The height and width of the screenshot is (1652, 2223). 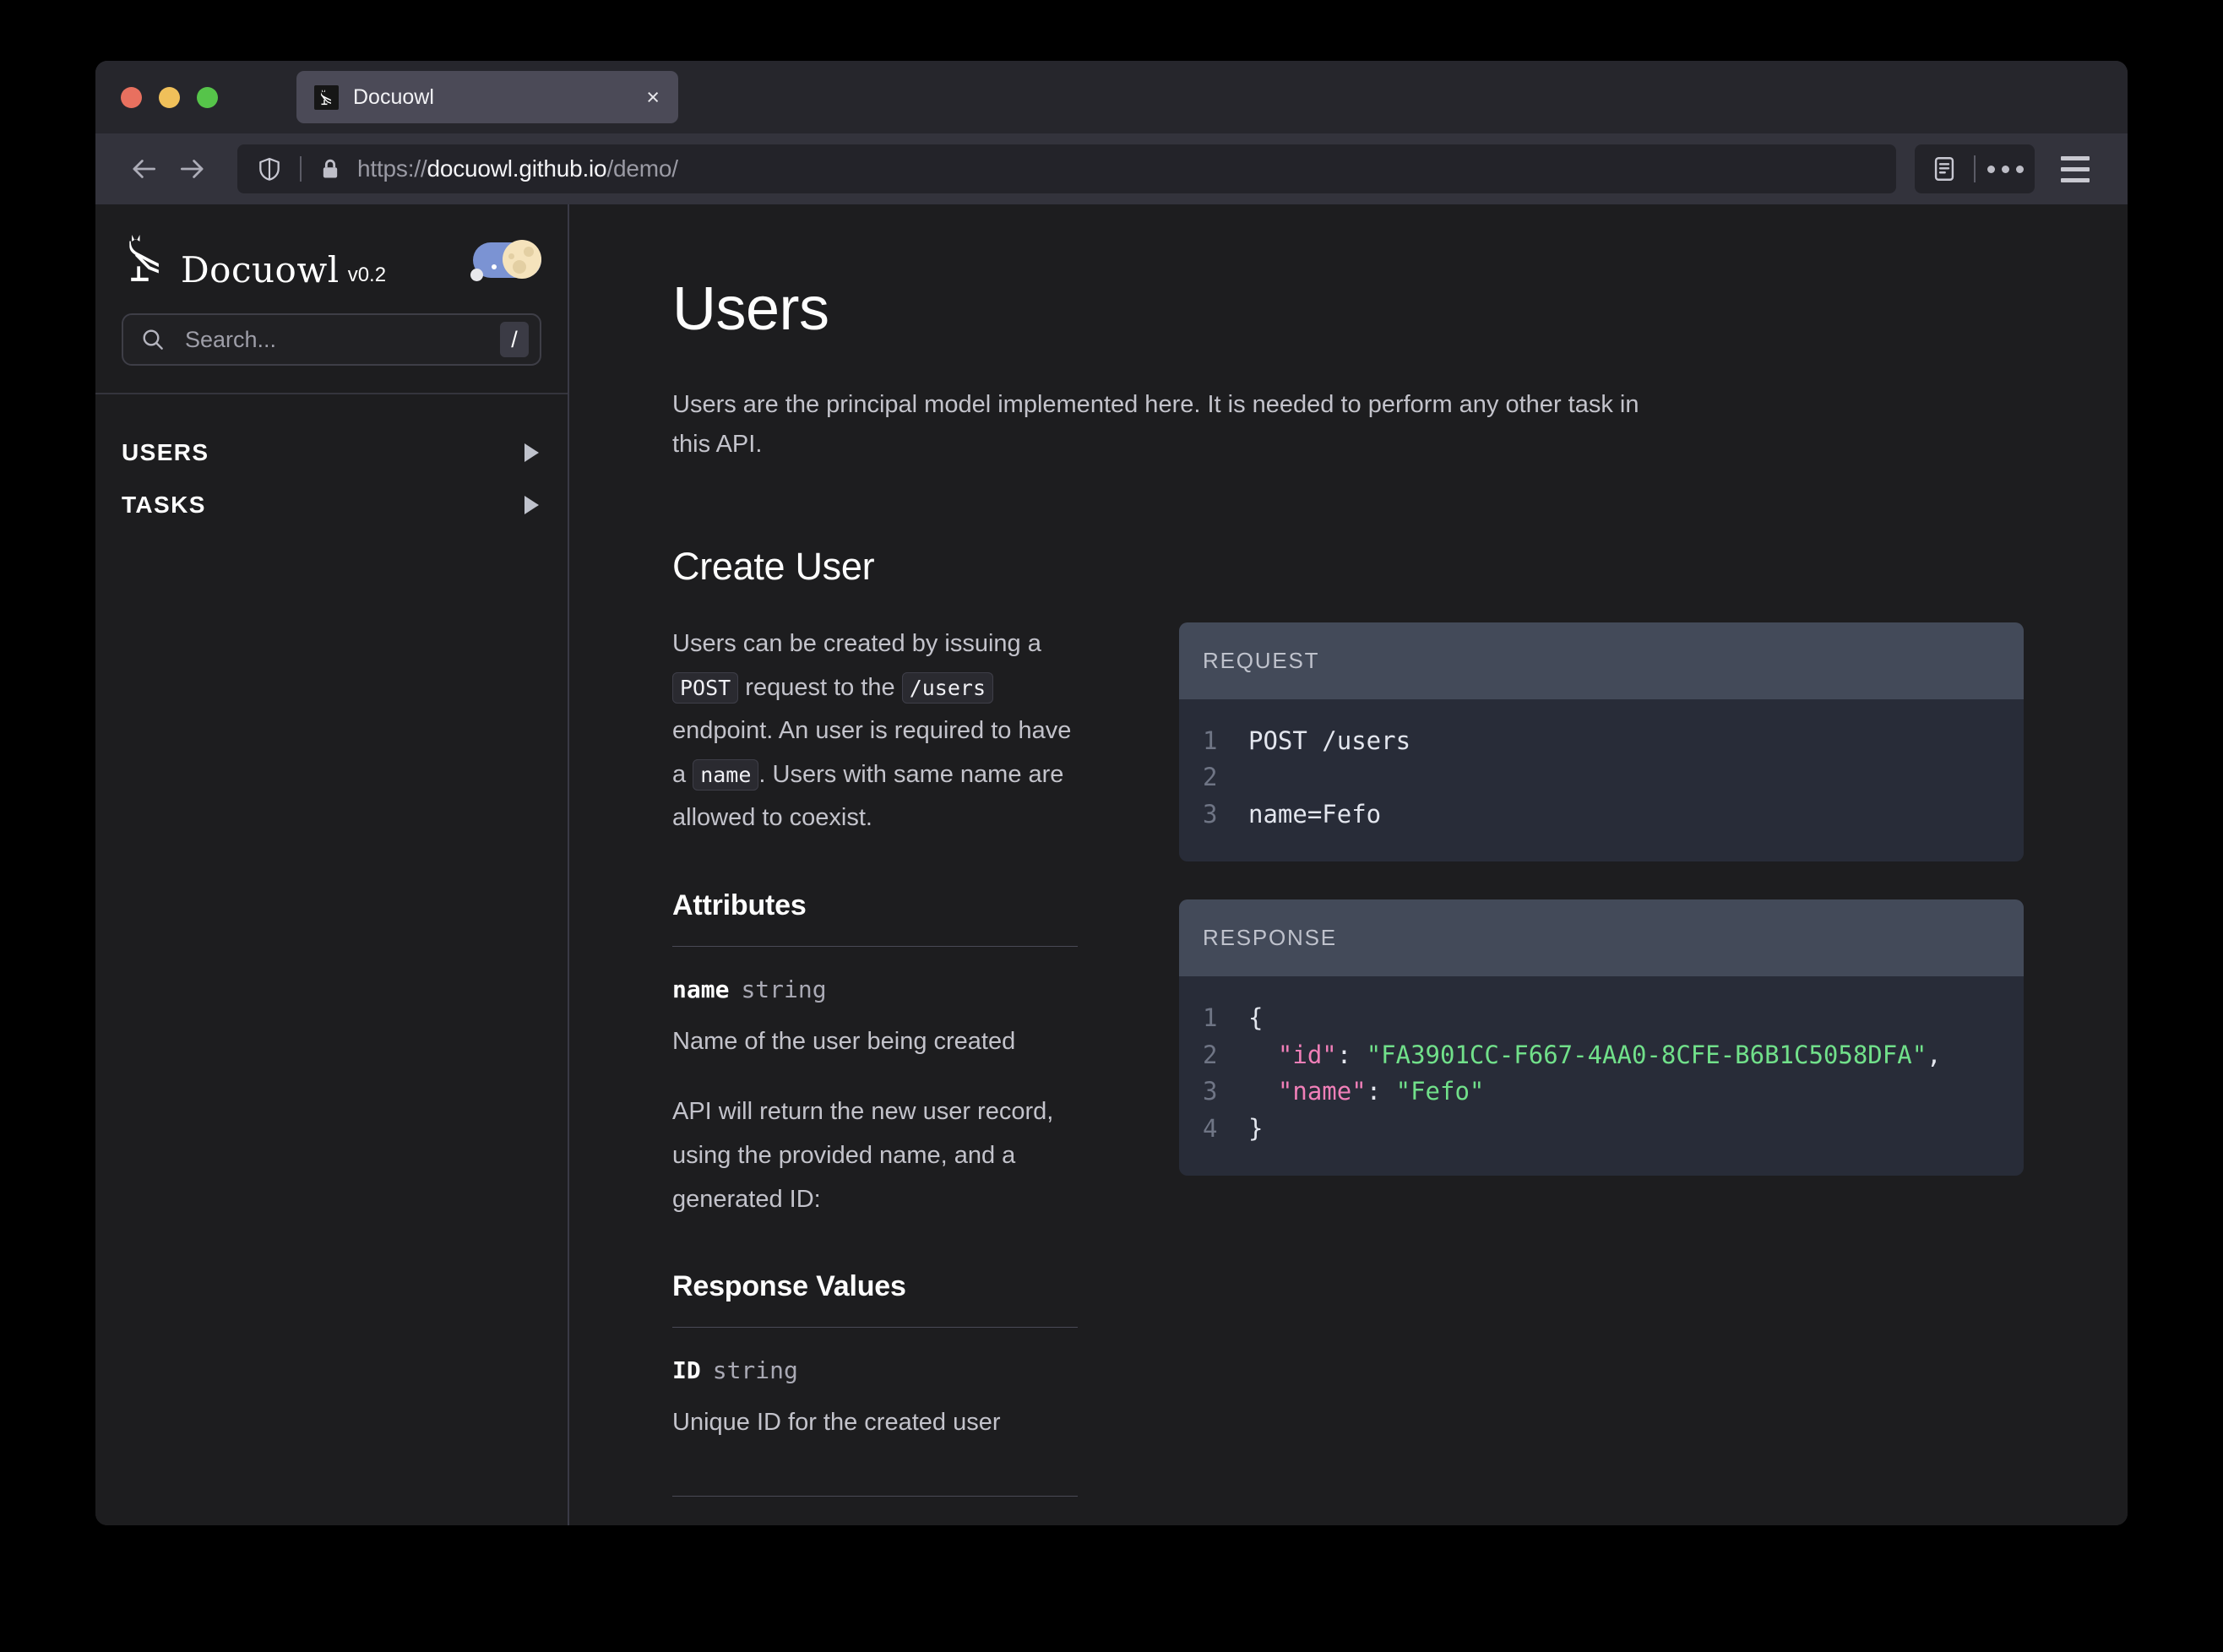 What do you see at coordinates (1602, 1018) in the screenshot?
I see `code-line: 1 {` at bounding box center [1602, 1018].